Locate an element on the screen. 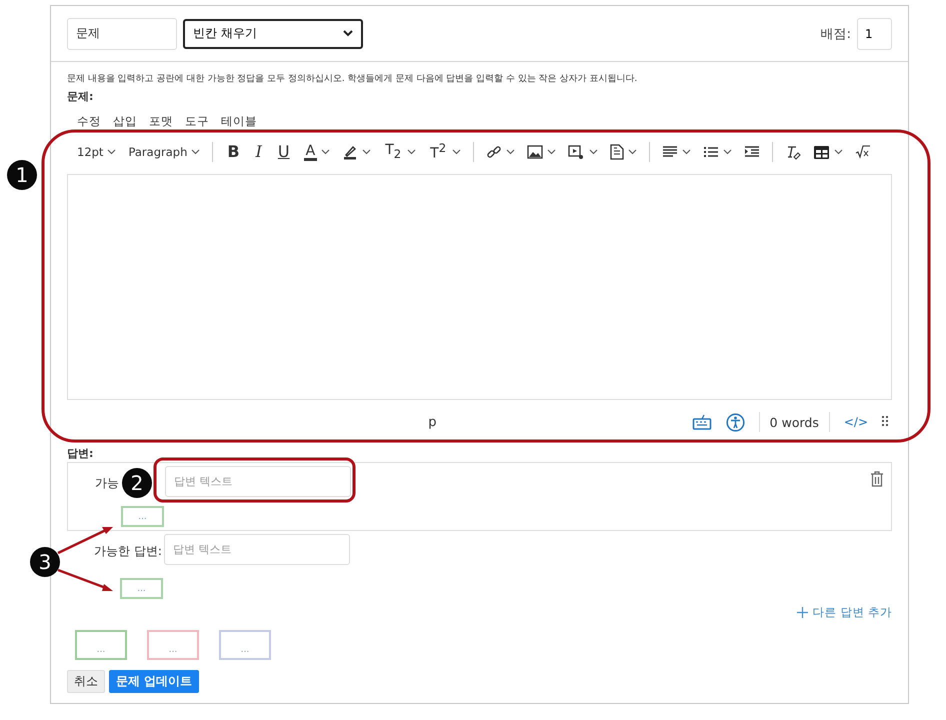 Image resolution: width=946 pixels, height=720 pixels. callout-number: 3 is located at coordinates (45, 562).